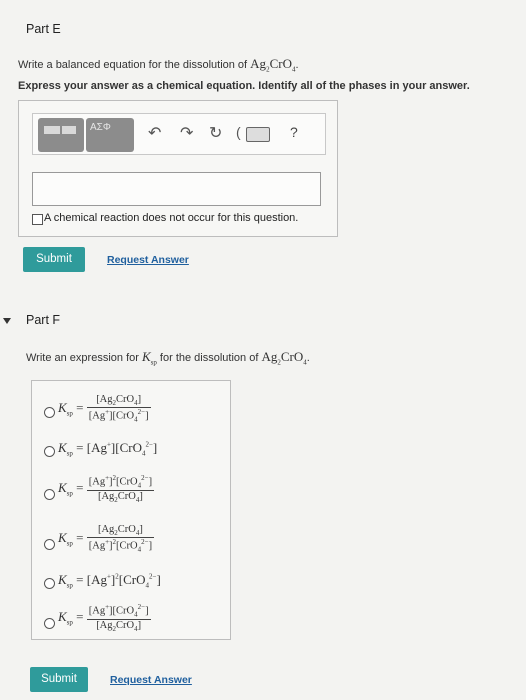 The height and width of the screenshot is (700, 526). What do you see at coordinates (154, 133) in the screenshot?
I see `undo-icon: ↶` at bounding box center [154, 133].